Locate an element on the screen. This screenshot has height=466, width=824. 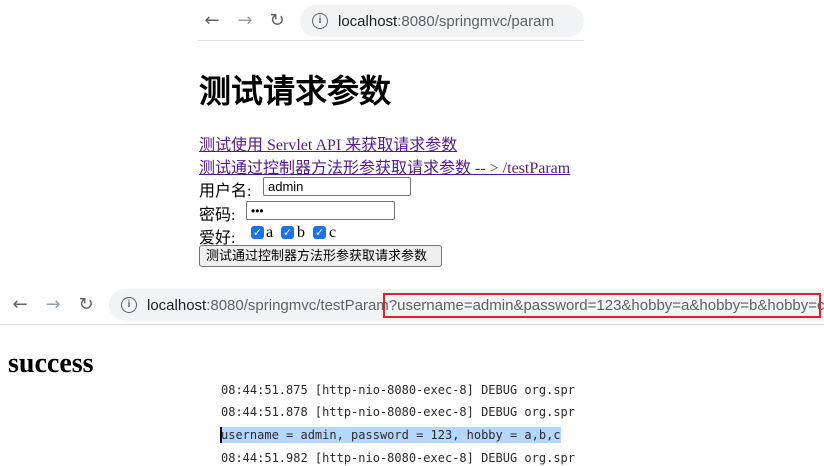
hobby-checkbox-c: ✓ is located at coordinates (319, 232).